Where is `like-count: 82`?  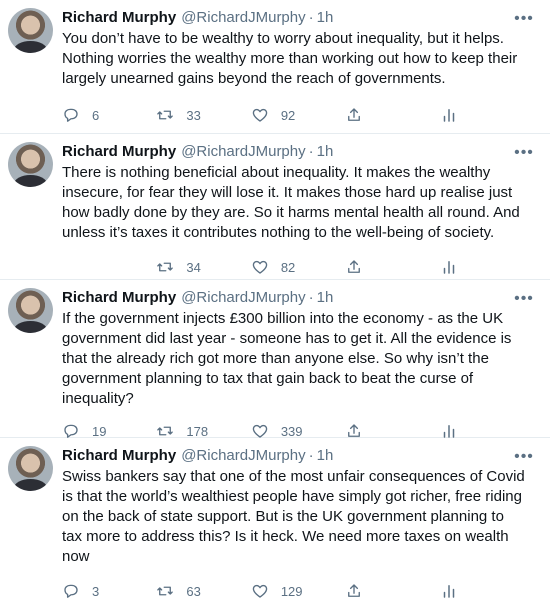 like-count: 82 is located at coordinates (288, 267).